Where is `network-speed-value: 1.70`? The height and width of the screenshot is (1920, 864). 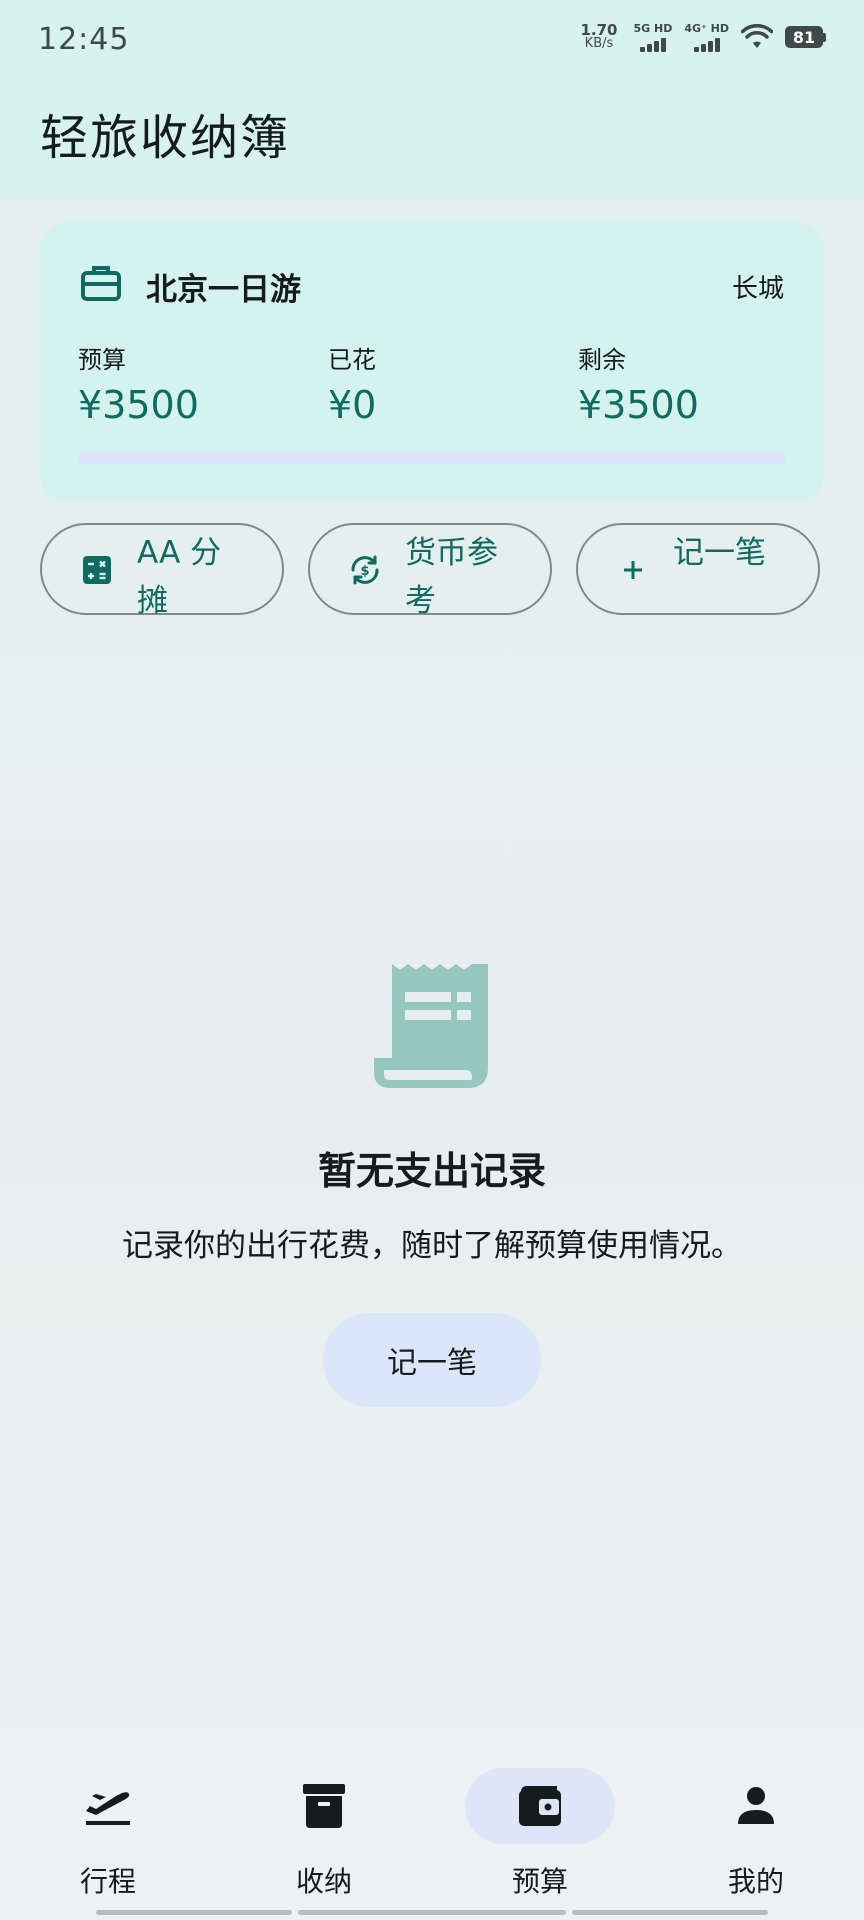 network-speed-value: 1.70 is located at coordinates (599, 30).